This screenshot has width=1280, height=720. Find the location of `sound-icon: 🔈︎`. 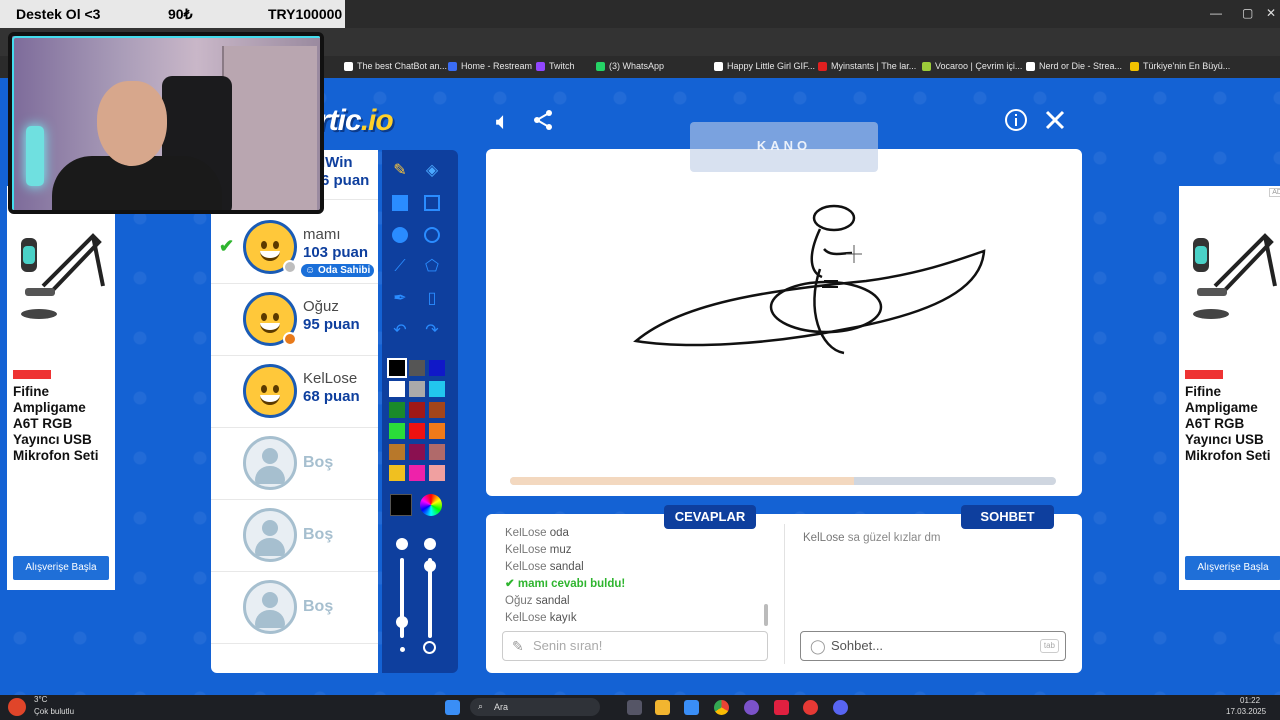

sound-icon: 🔈︎ is located at coordinates (503, 122).